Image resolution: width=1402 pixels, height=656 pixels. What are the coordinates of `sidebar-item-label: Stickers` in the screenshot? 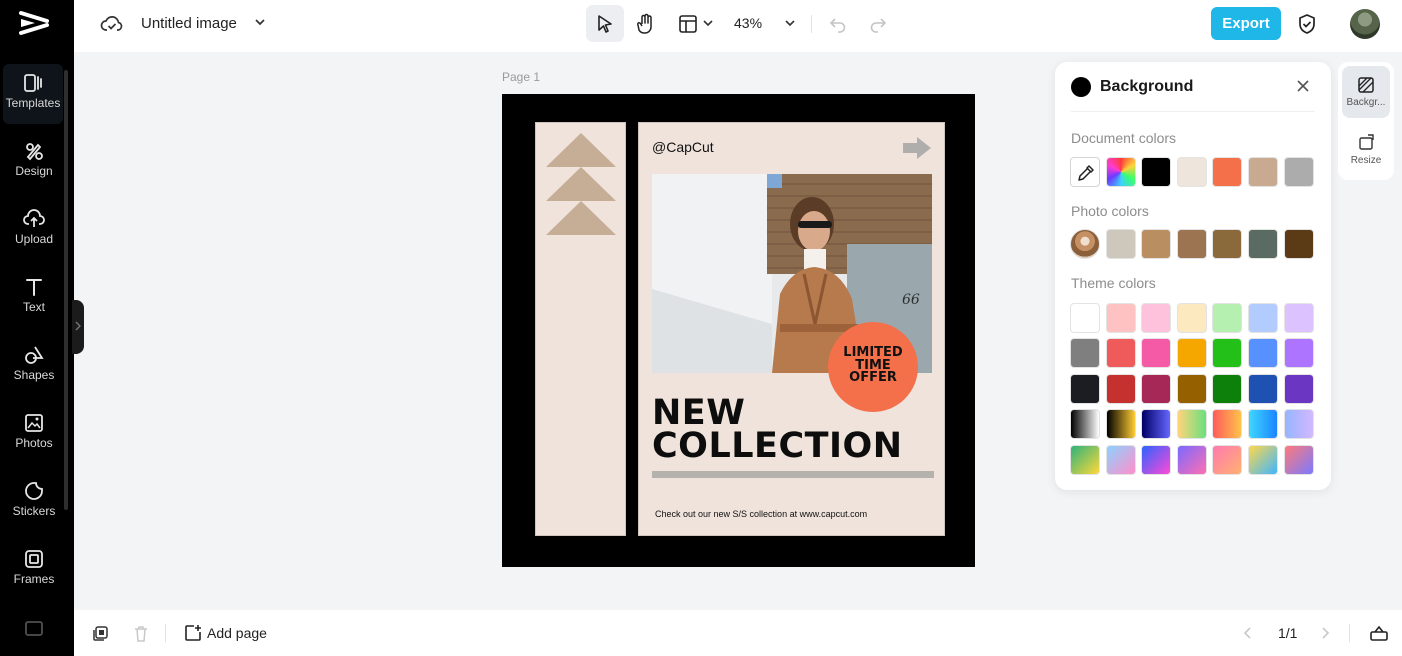 It's located at (34, 511).